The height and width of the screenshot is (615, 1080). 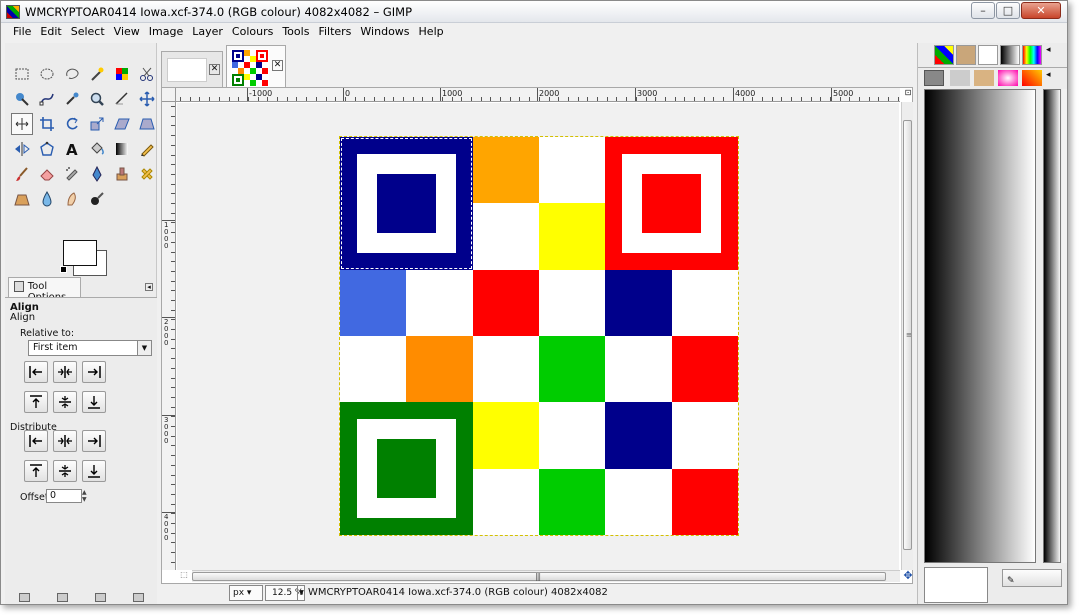 I want to click on tool-clone, so click(x=122, y=174).